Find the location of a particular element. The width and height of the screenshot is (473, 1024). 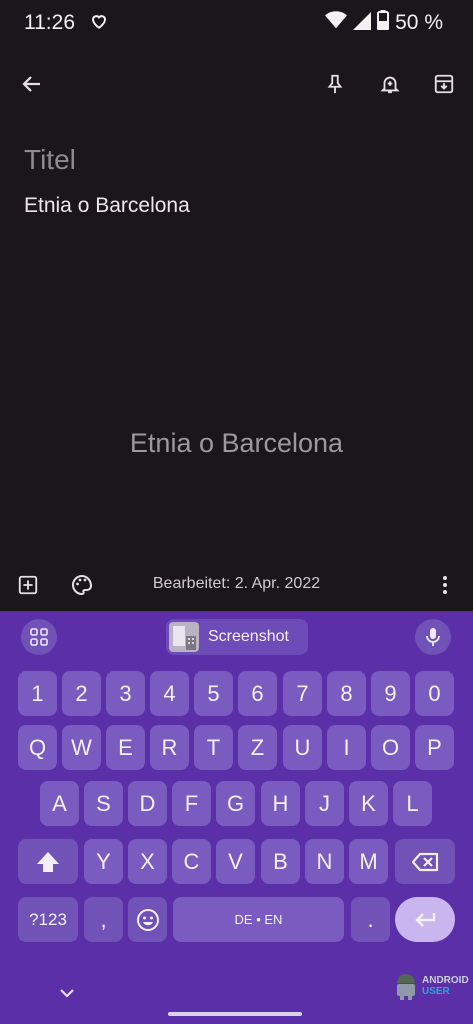

archive-icon is located at coordinates (444, 84).